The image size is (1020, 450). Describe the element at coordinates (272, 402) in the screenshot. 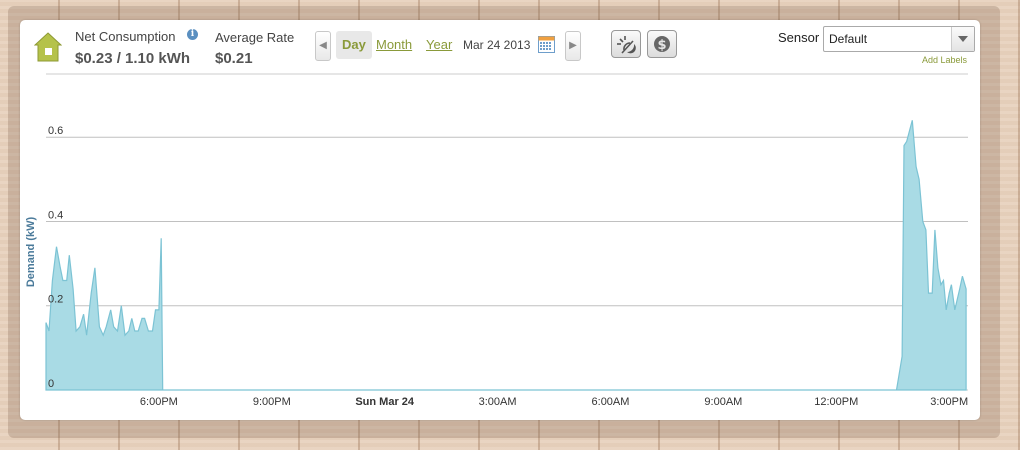

I see `x-tick-label: 9:00PM` at that location.